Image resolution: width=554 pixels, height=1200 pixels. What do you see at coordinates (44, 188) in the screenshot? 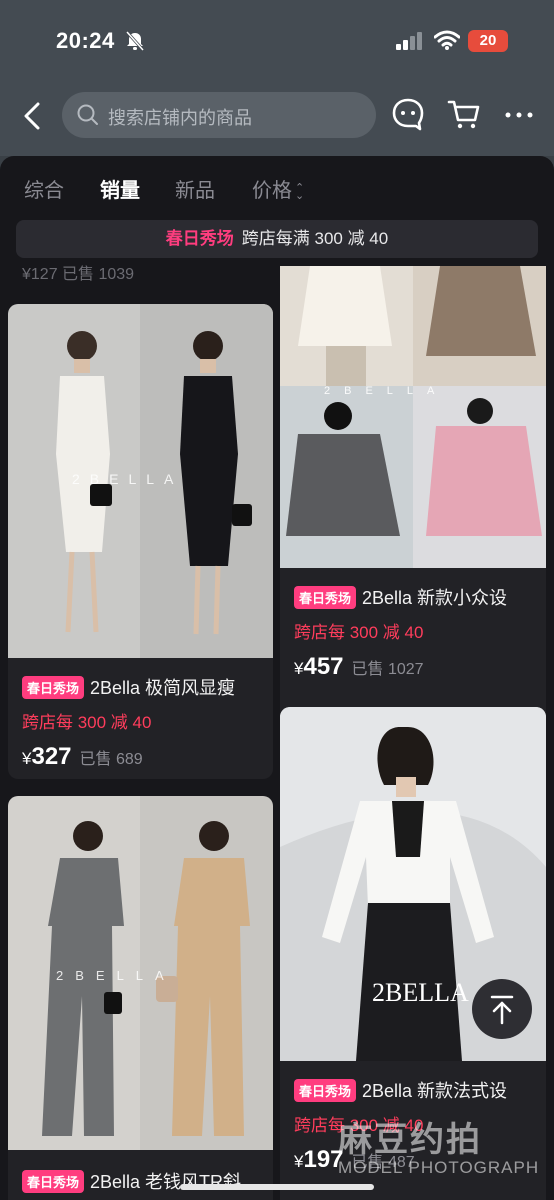
I see `tab-comprehensive: 综合` at bounding box center [44, 188].